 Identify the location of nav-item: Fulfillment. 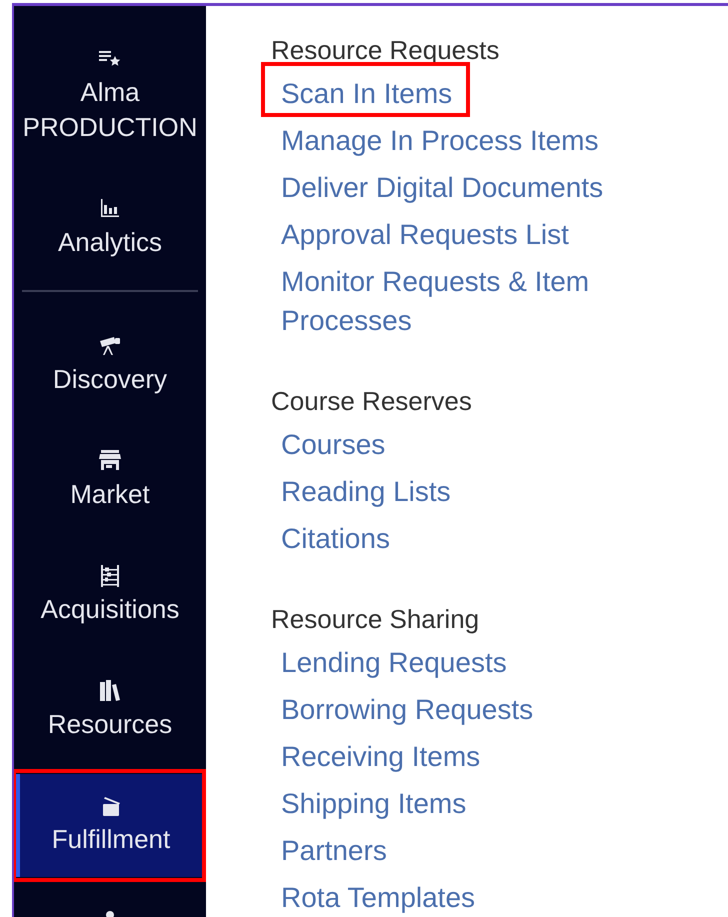
(109, 825).